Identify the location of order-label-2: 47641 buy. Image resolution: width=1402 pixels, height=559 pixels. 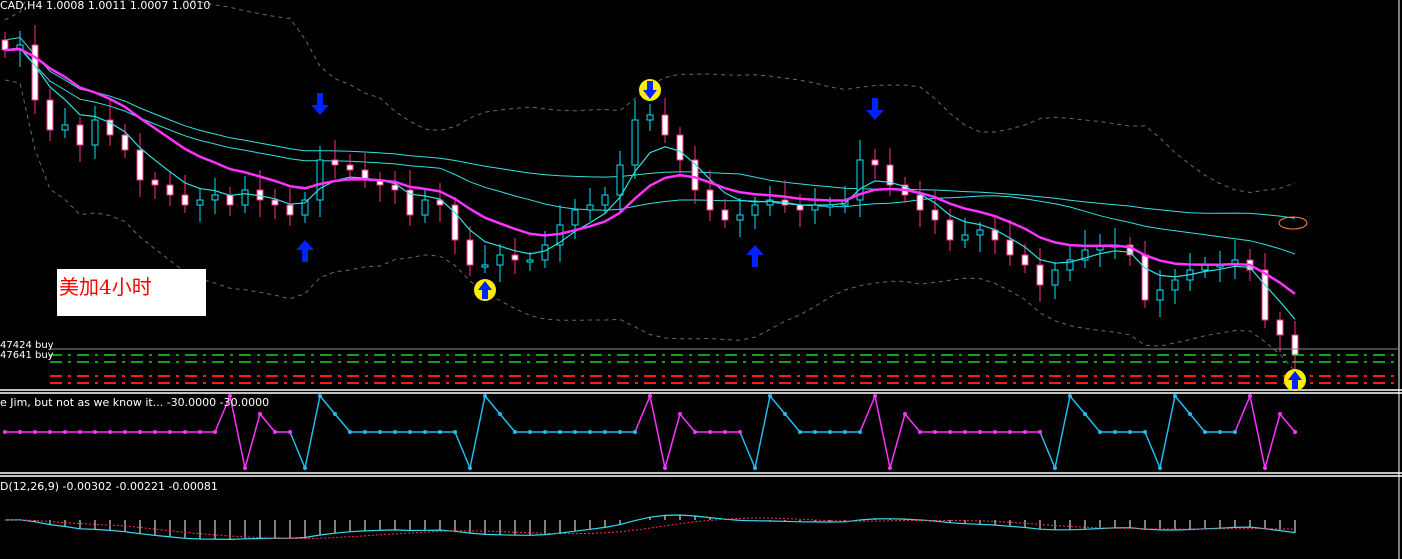
(27, 356).